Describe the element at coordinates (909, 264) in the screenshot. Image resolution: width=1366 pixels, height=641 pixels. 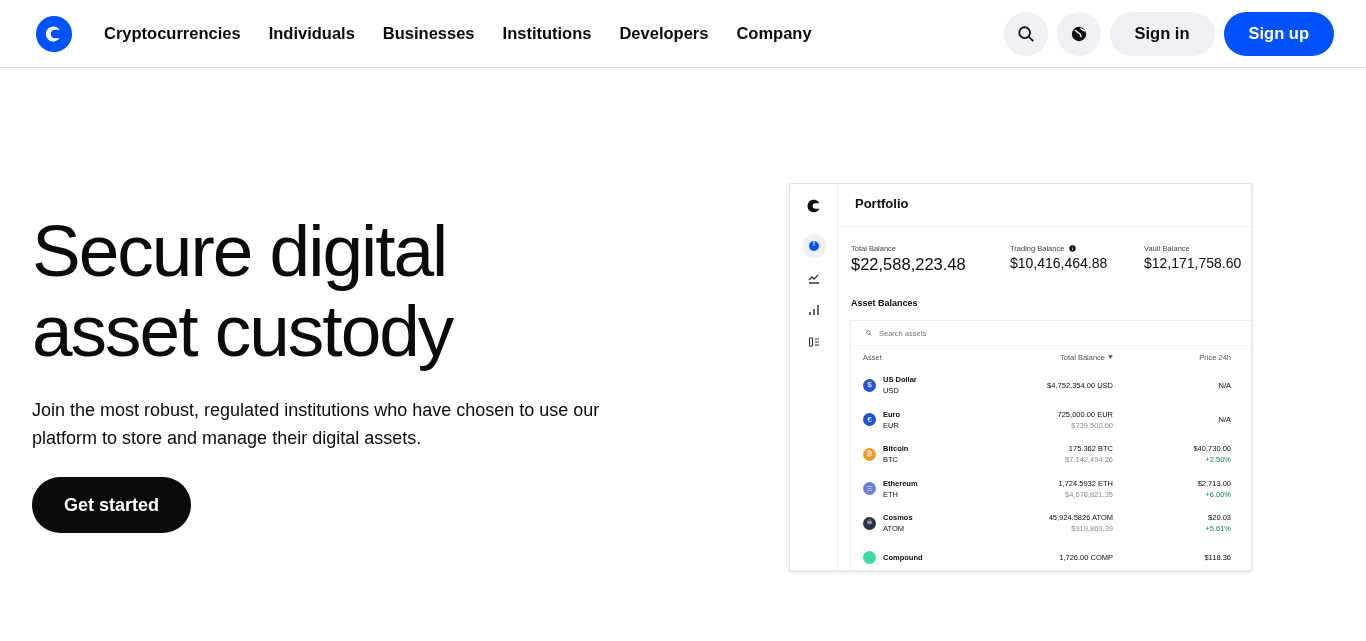
I see `balance-value: $22,588,223.48` at that location.